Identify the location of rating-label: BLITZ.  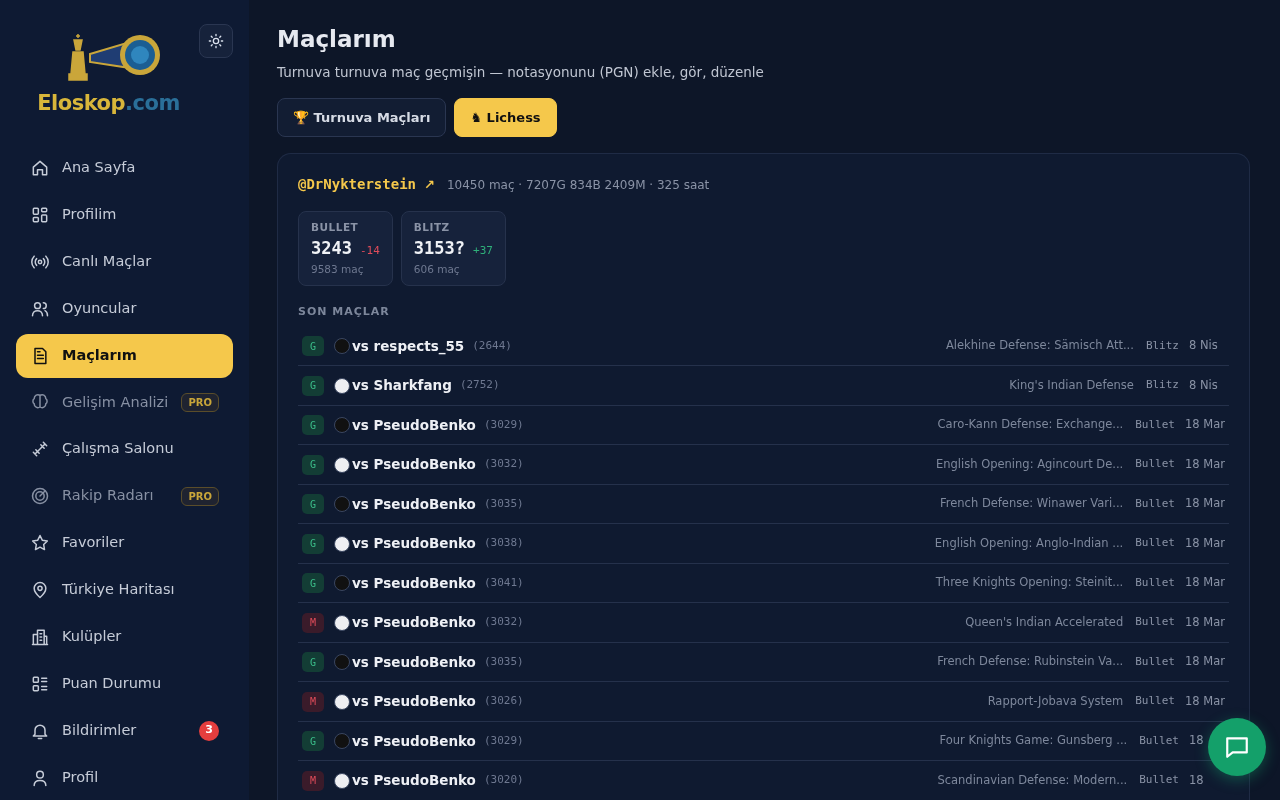
(432, 228).